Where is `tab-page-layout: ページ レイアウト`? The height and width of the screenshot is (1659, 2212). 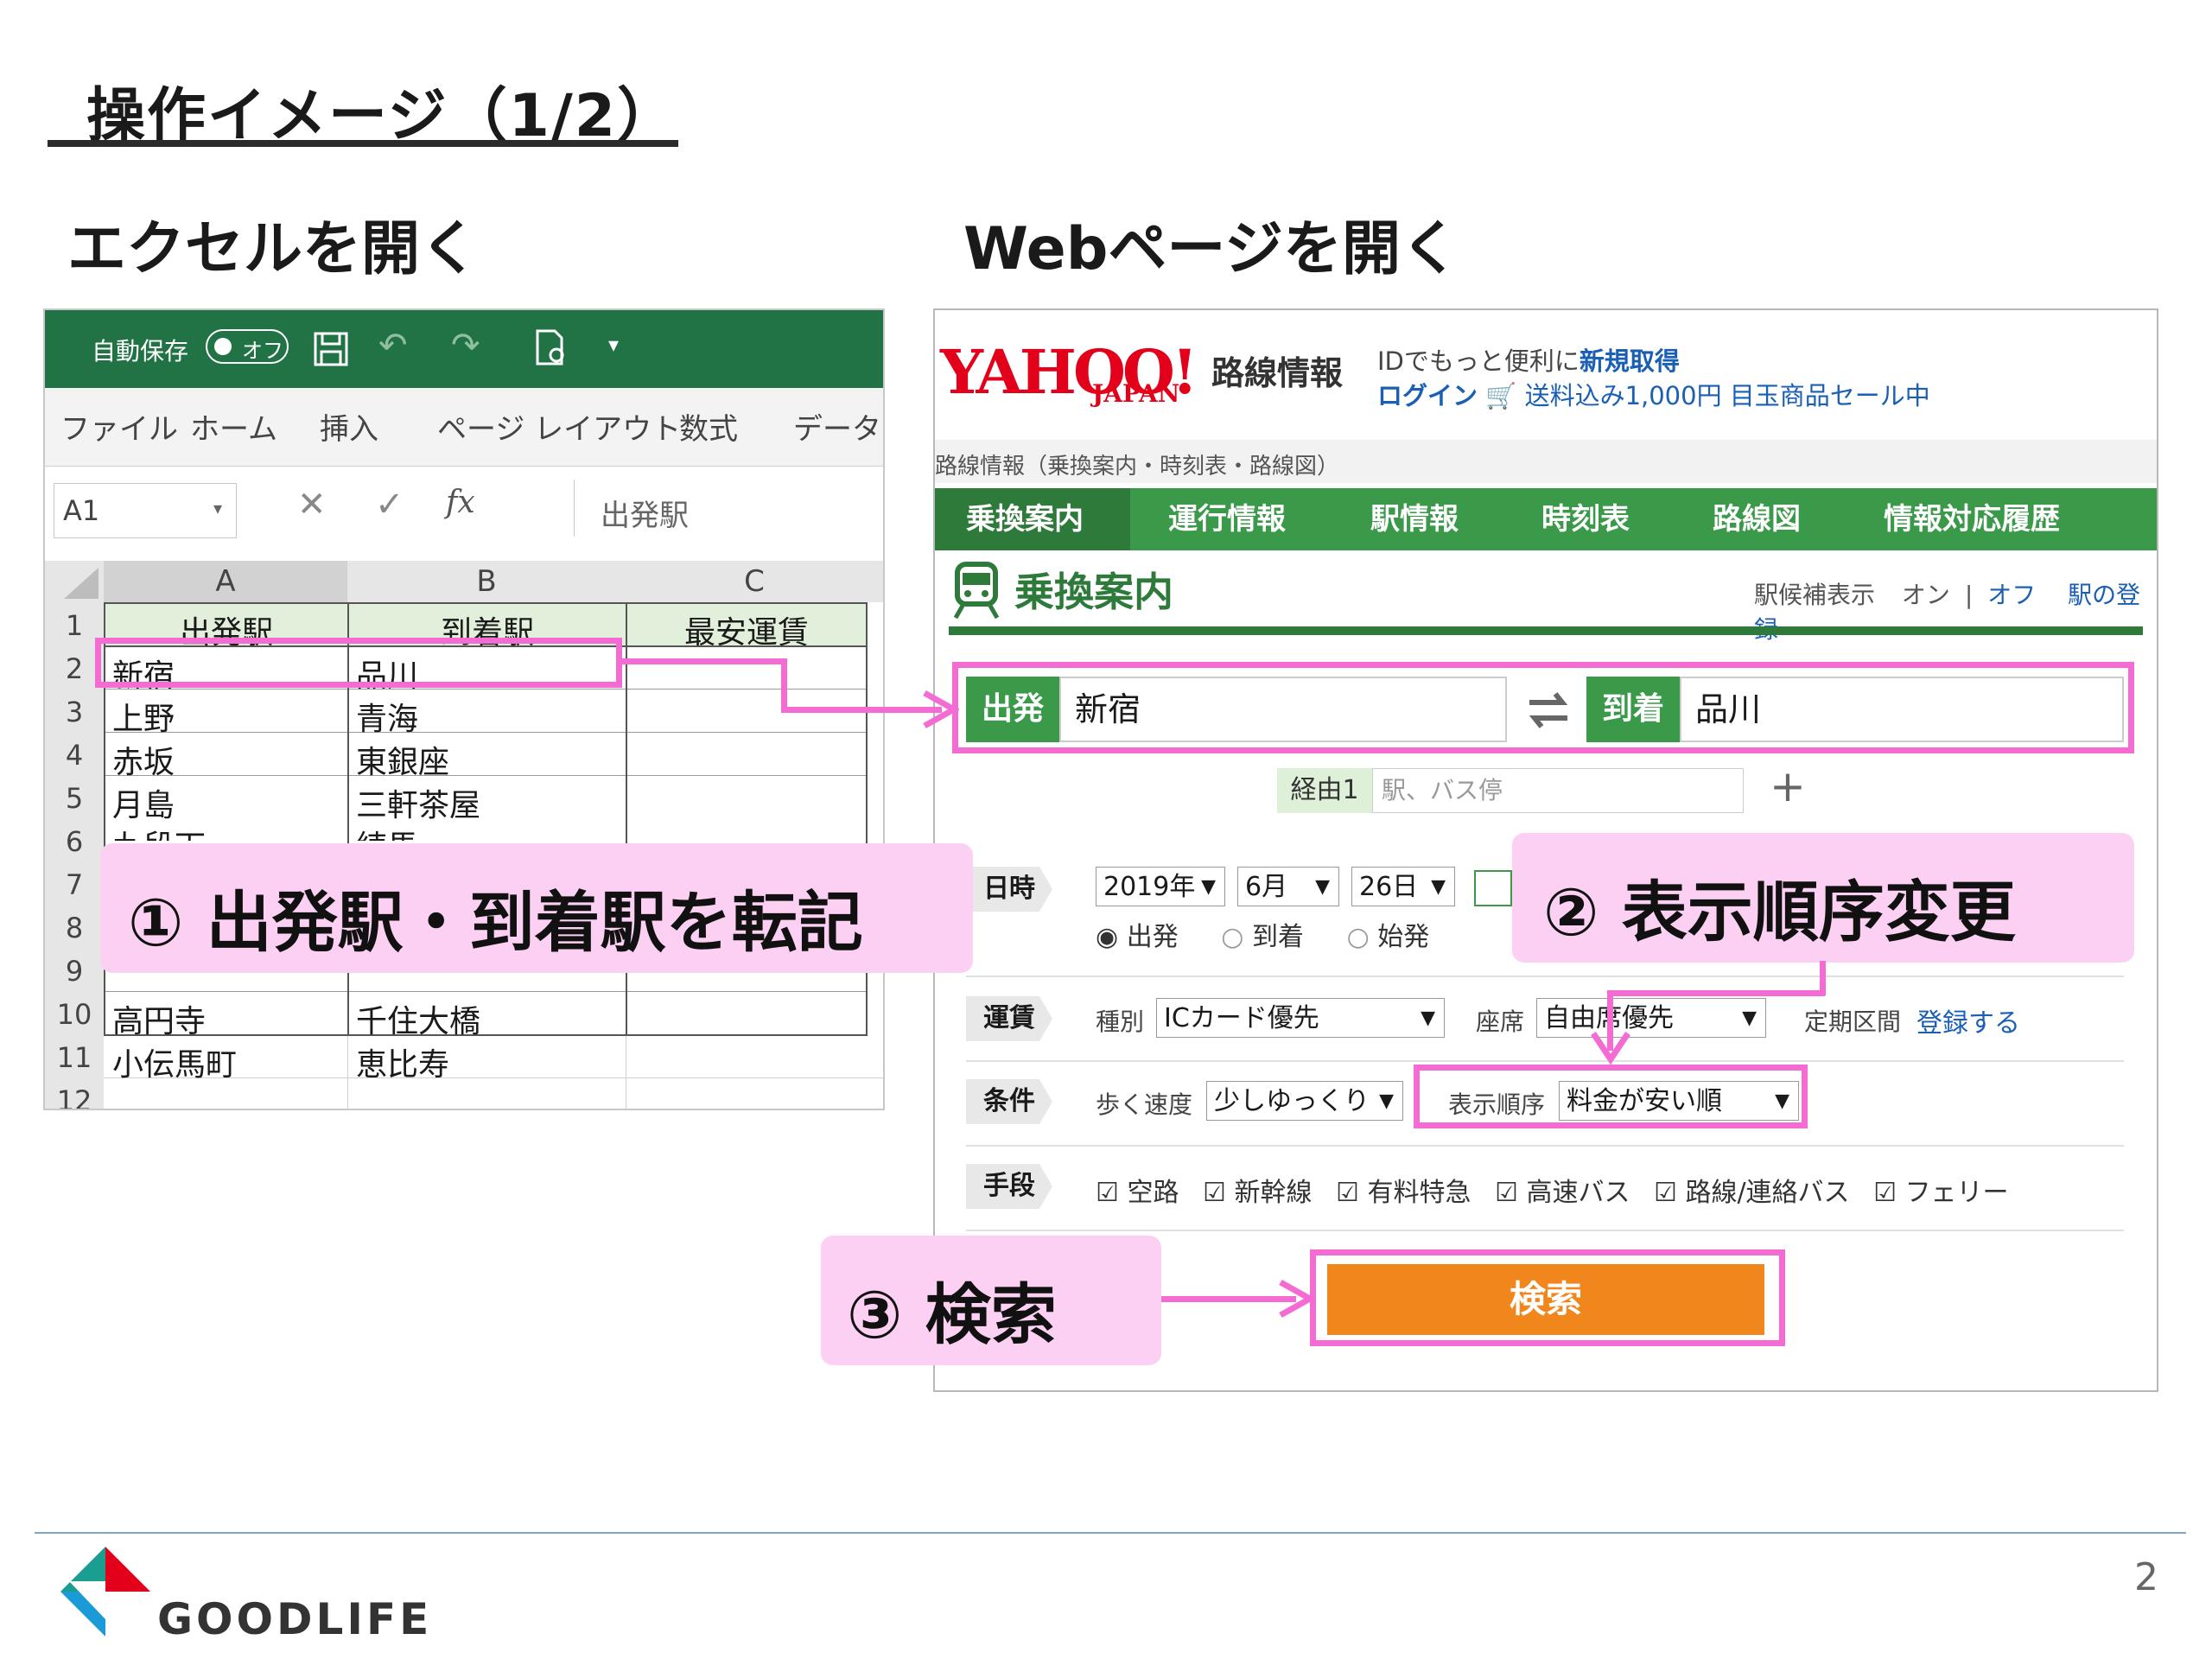 tab-page-layout: ページ レイアウト is located at coordinates (559, 426).